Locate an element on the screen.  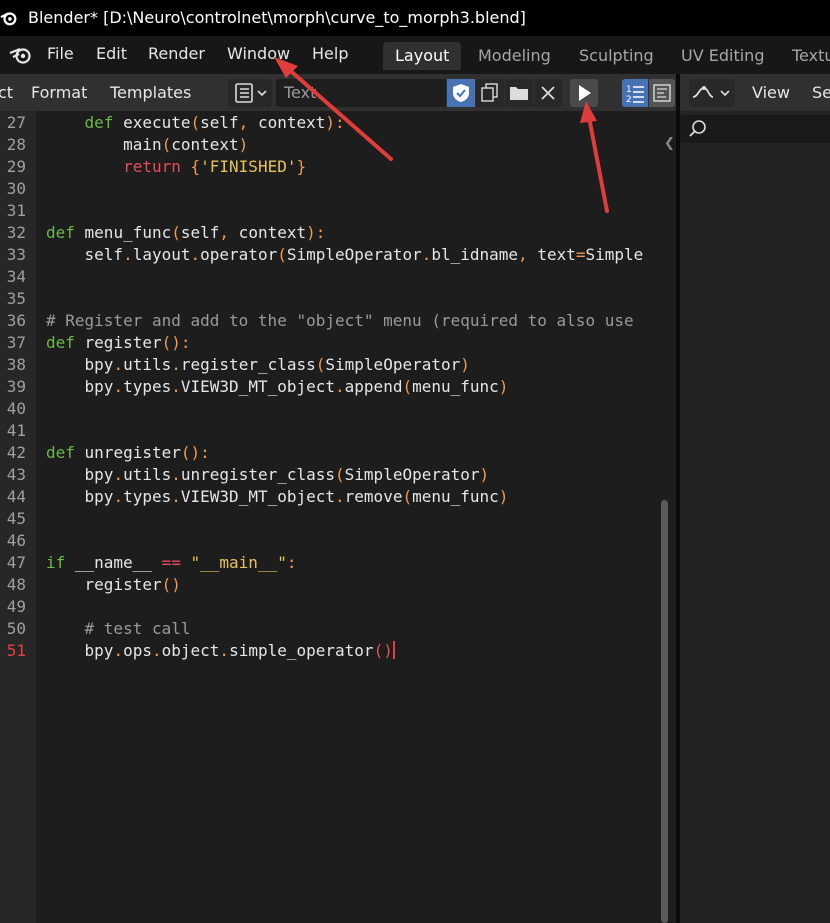
line-number: 46 is located at coordinates (16, 540).